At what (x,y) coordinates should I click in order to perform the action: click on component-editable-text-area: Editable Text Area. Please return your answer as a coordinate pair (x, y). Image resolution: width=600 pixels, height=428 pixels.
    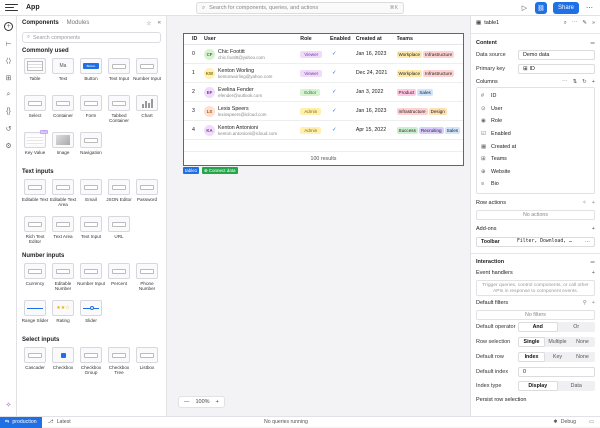
    Looking at the image, I should click on (63, 195).